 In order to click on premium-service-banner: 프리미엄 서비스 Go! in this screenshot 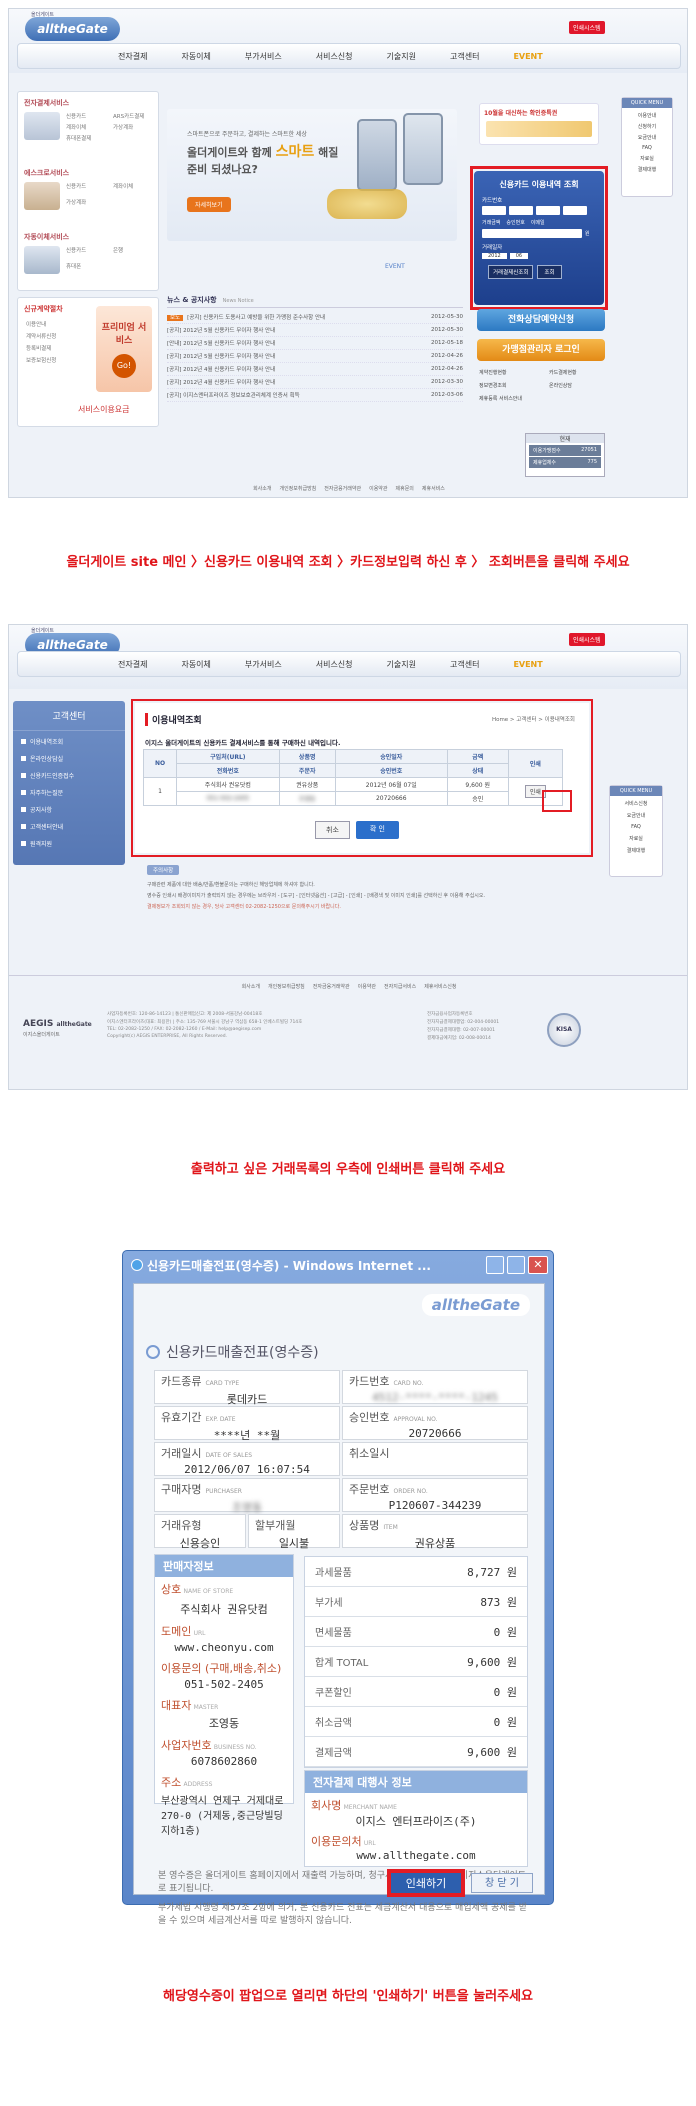, I will do `click(124, 349)`.